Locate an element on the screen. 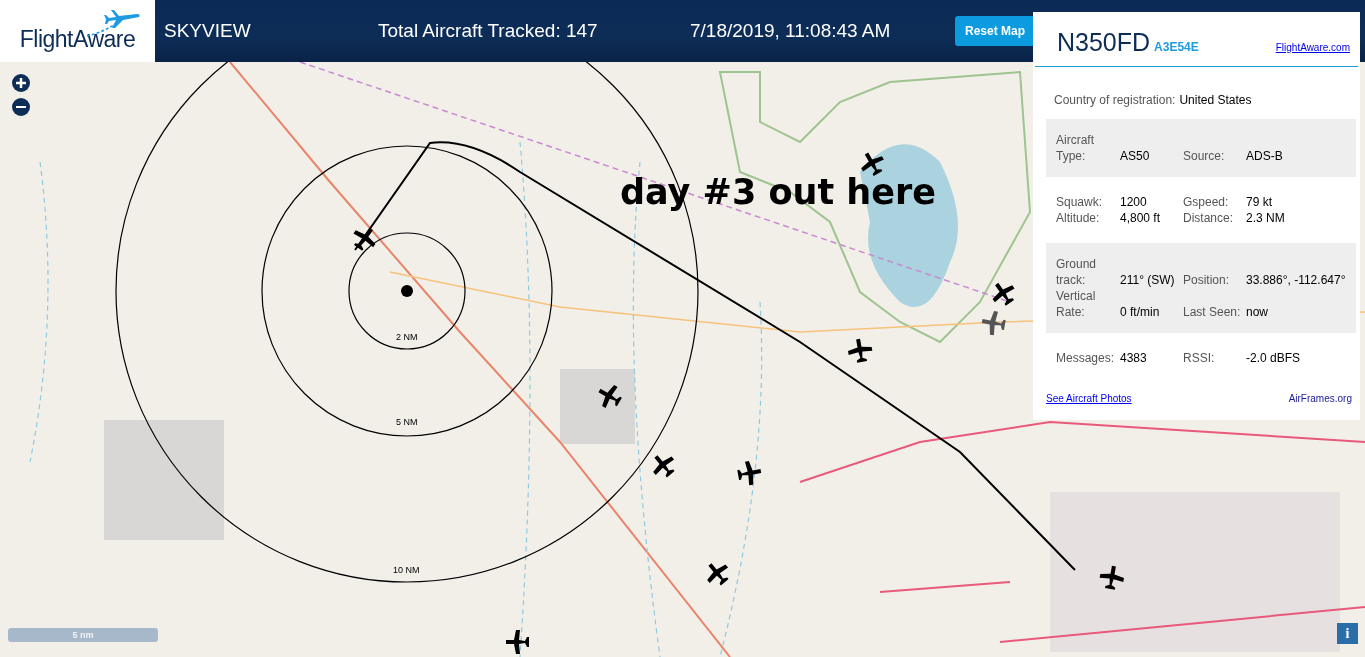 This screenshot has height=657, width=1365. field-label: Last Seen: is located at coordinates (1212, 312).